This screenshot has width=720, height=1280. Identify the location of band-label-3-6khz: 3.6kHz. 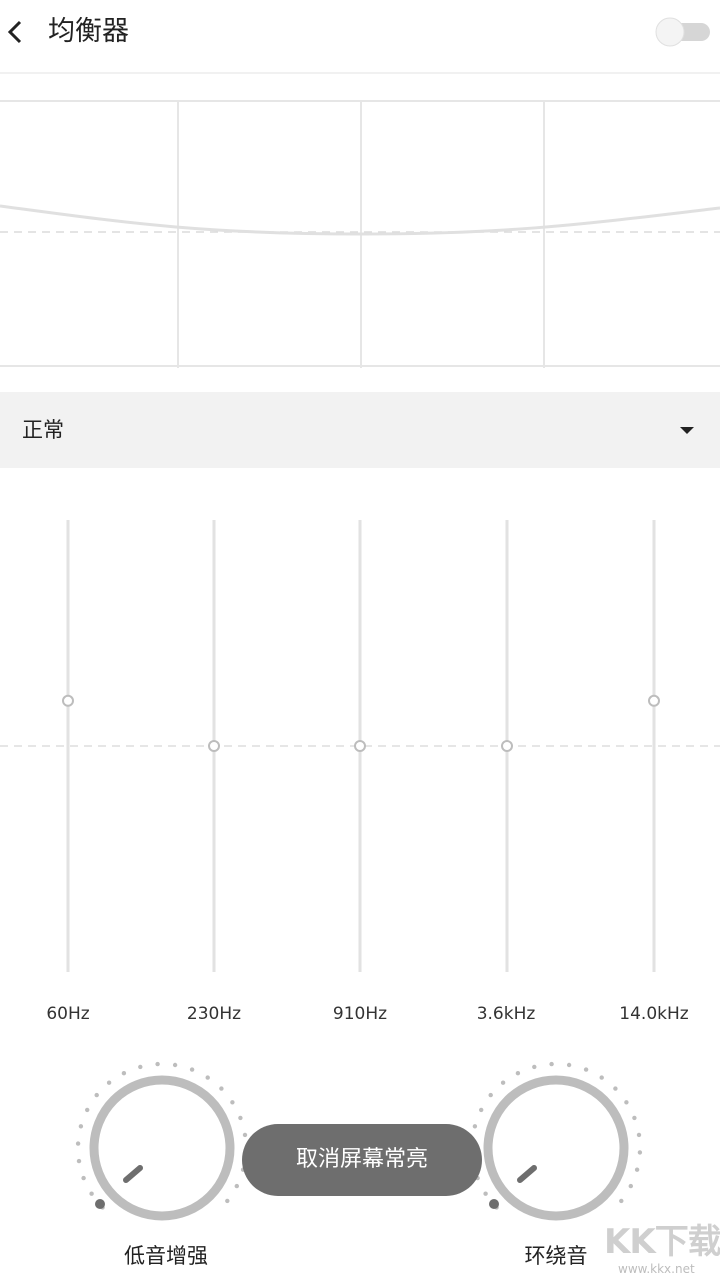
(506, 1014).